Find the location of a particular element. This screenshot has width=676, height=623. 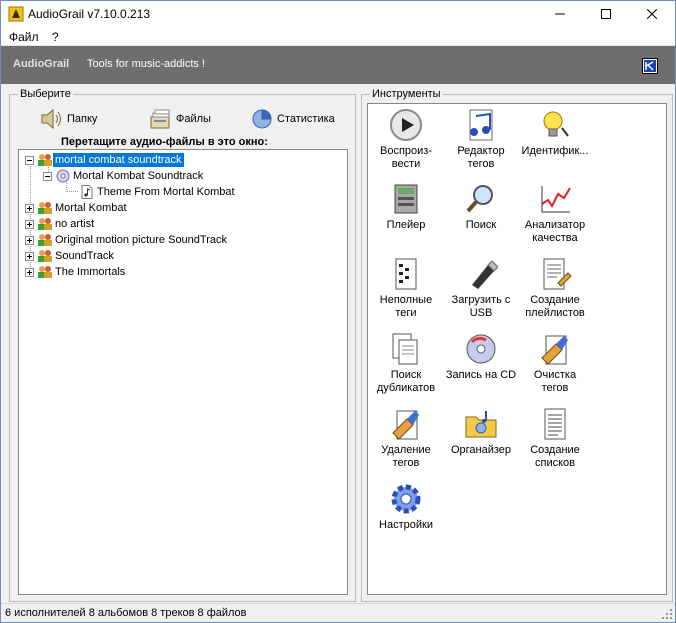

tree-item: Original motion picture SoundTrack is located at coordinates (127, 240).